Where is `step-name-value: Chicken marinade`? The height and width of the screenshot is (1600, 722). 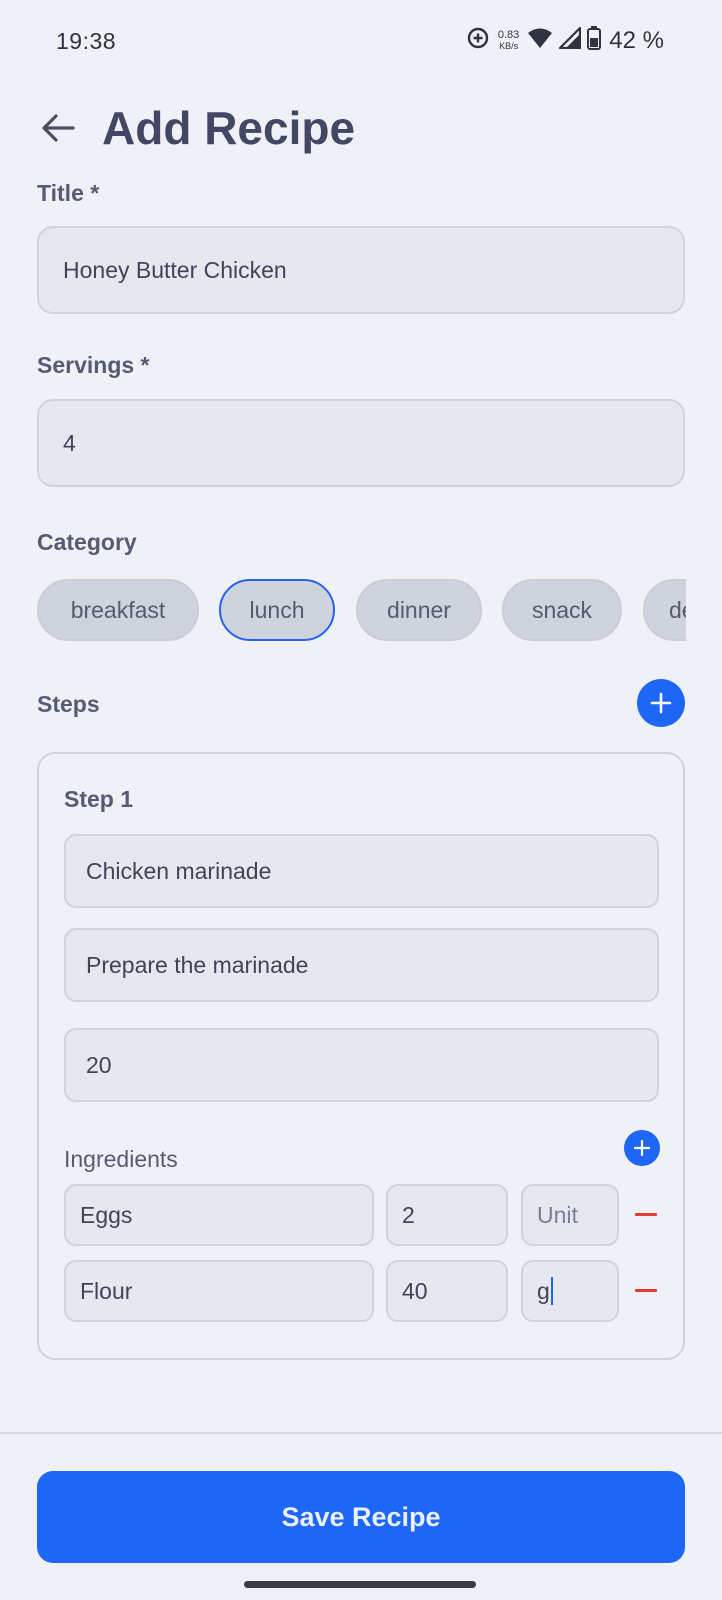 step-name-value: Chicken marinade is located at coordinates (179, 870).